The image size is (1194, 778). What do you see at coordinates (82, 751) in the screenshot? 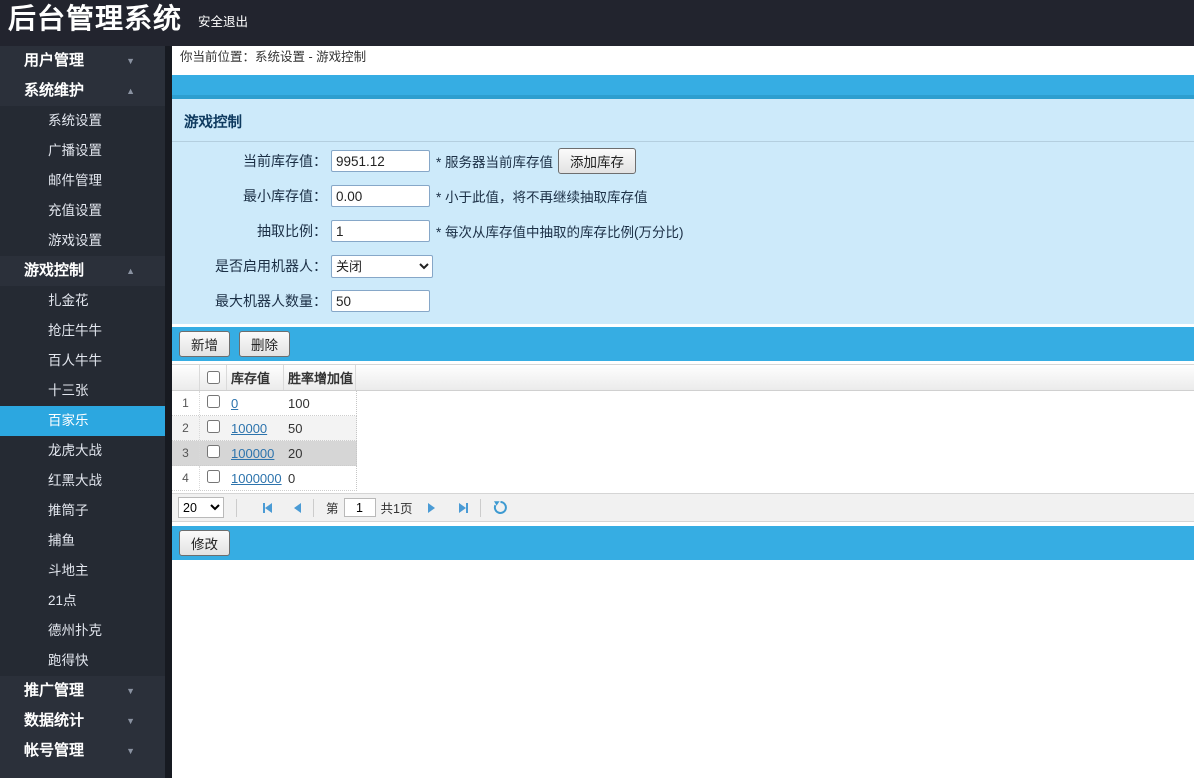
I see `sidebar-item-account-management: 帐号管理 ▼` at bounding box center [82, 751].